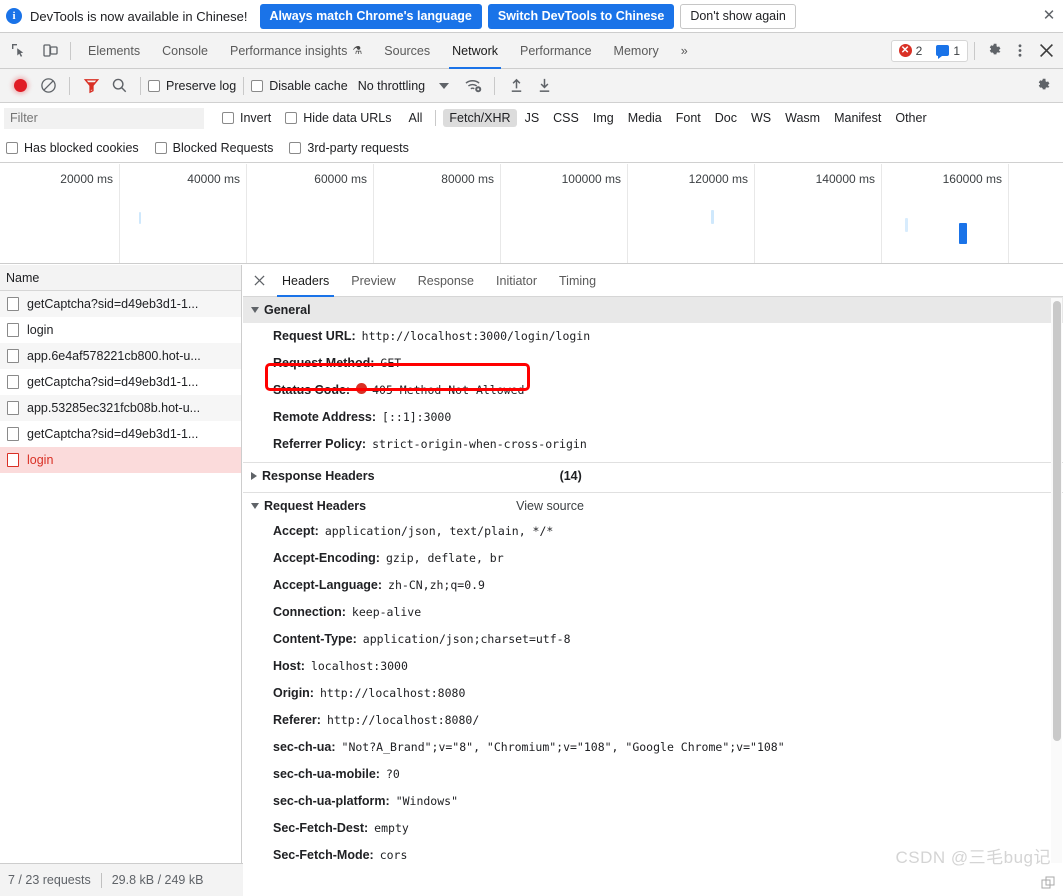 The height and width of the screenshot is (896, 1063). Describe the element at coordinates (577, 281) in the screenshot. I see `tab-timing: Timing` at that location.